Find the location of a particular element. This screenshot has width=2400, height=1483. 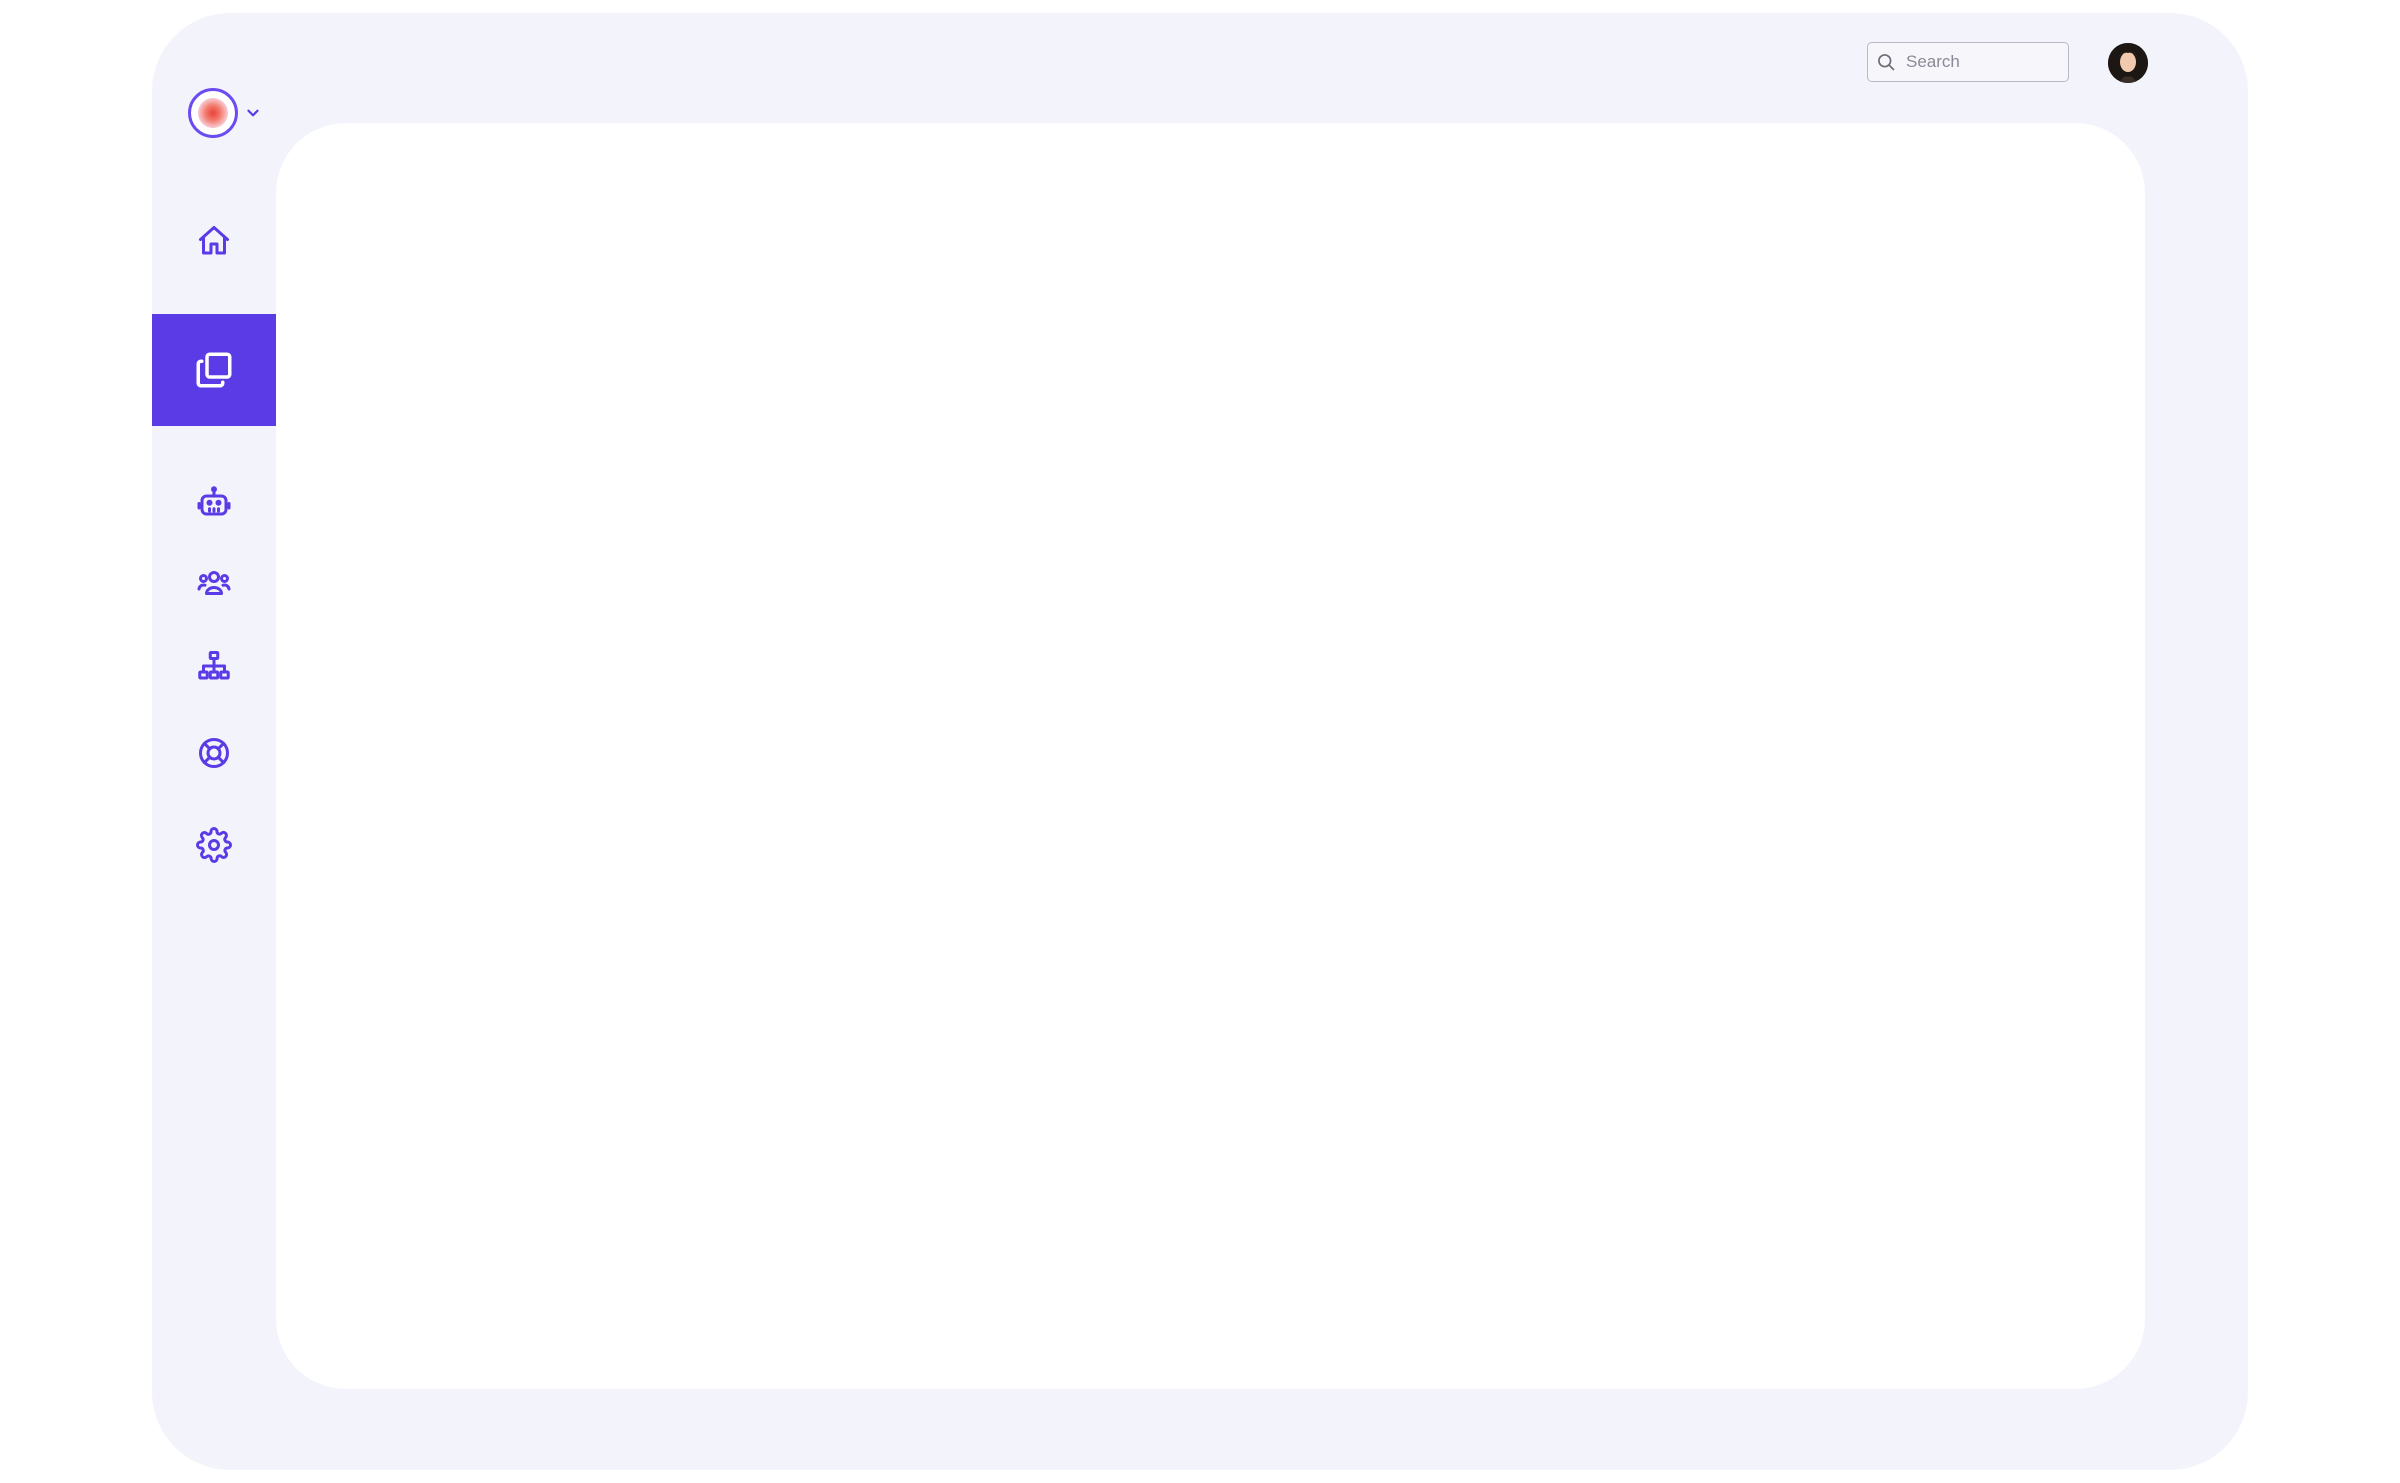

sidebar-item-bots is located at coordinates (214, 502).